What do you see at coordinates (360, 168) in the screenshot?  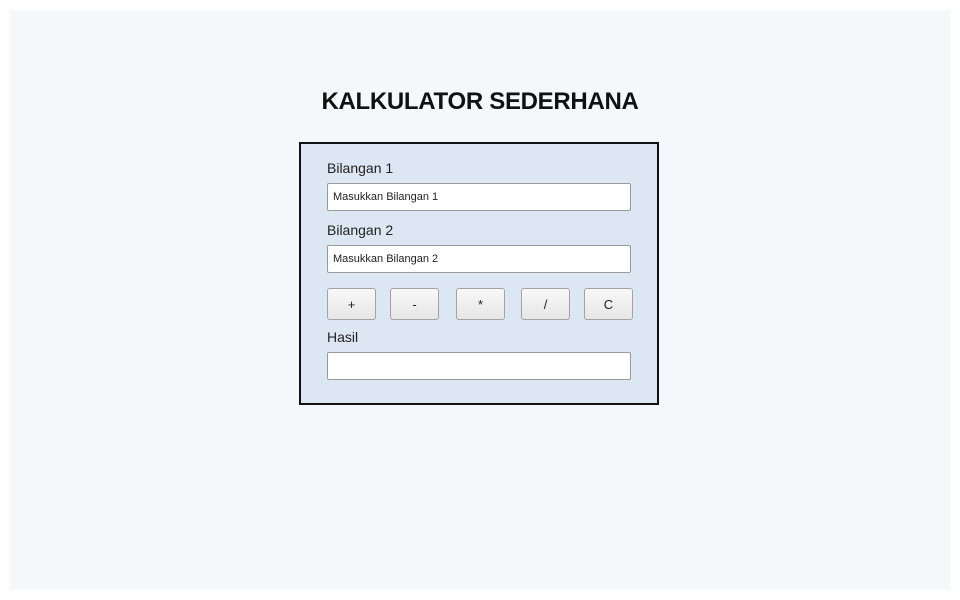 I see `bilangan-1-label: Bilangan 1` at bounding box center [360, 168].